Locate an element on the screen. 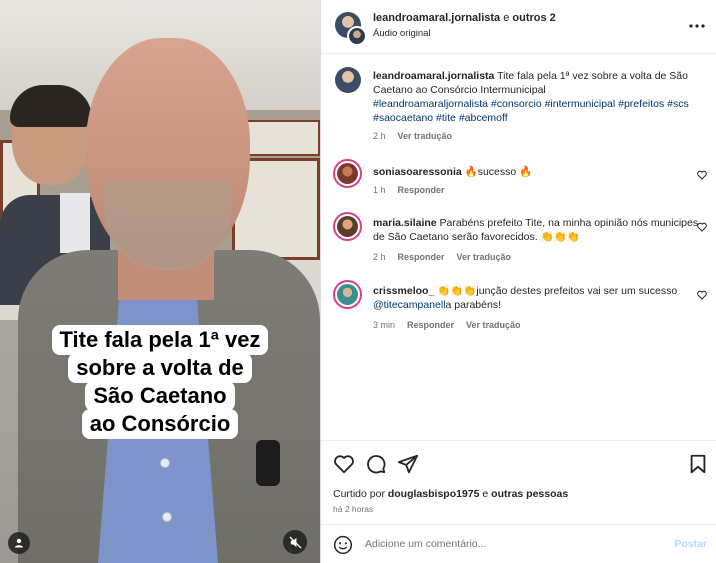 This screenshot has height=563, width=716. comment-username-link: maria.silaine is located at coordinates (405, 223).